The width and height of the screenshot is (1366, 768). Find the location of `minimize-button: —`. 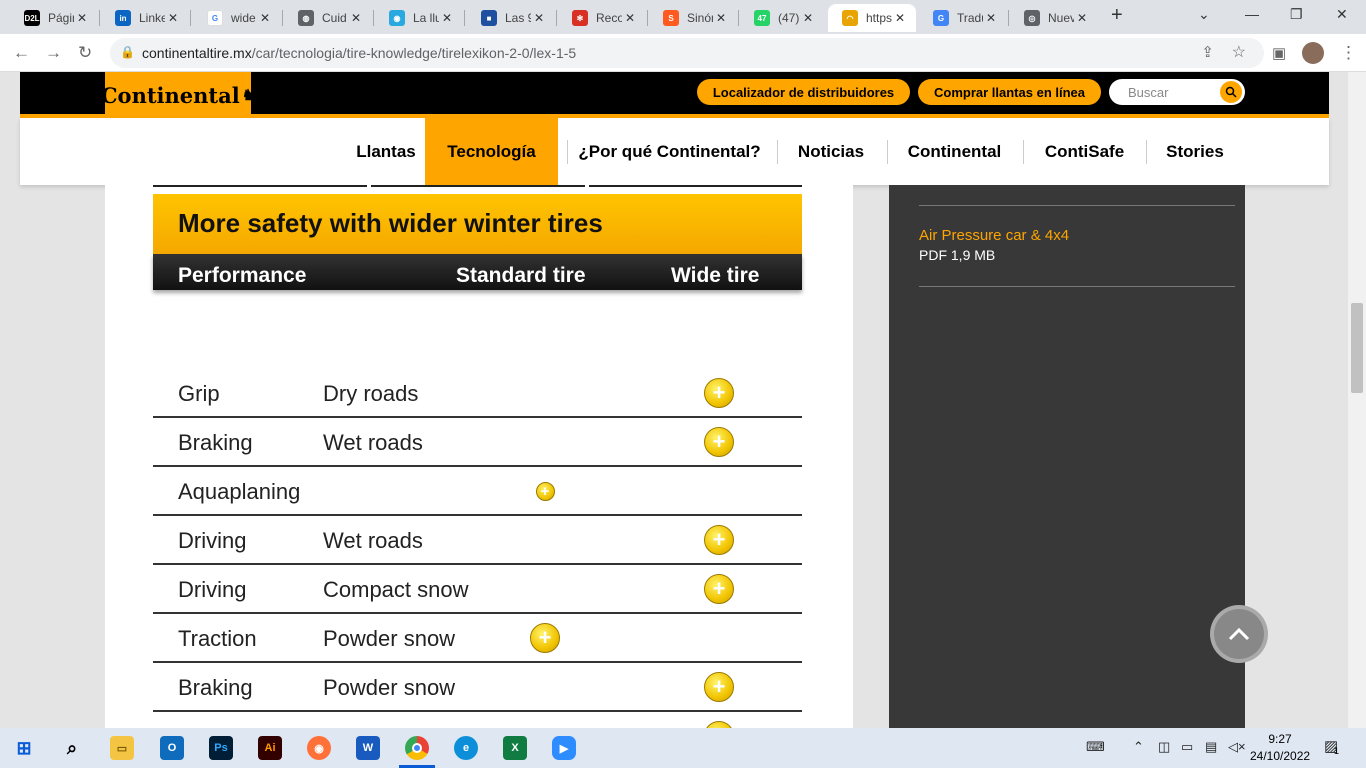

minimize-button: — is located at coordinates (1252, 14).